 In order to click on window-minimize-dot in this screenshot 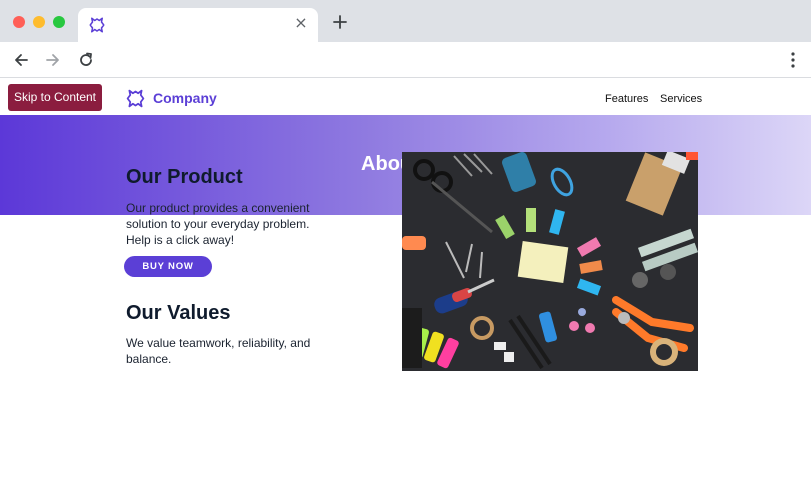, I will do `click(39, 22)`.